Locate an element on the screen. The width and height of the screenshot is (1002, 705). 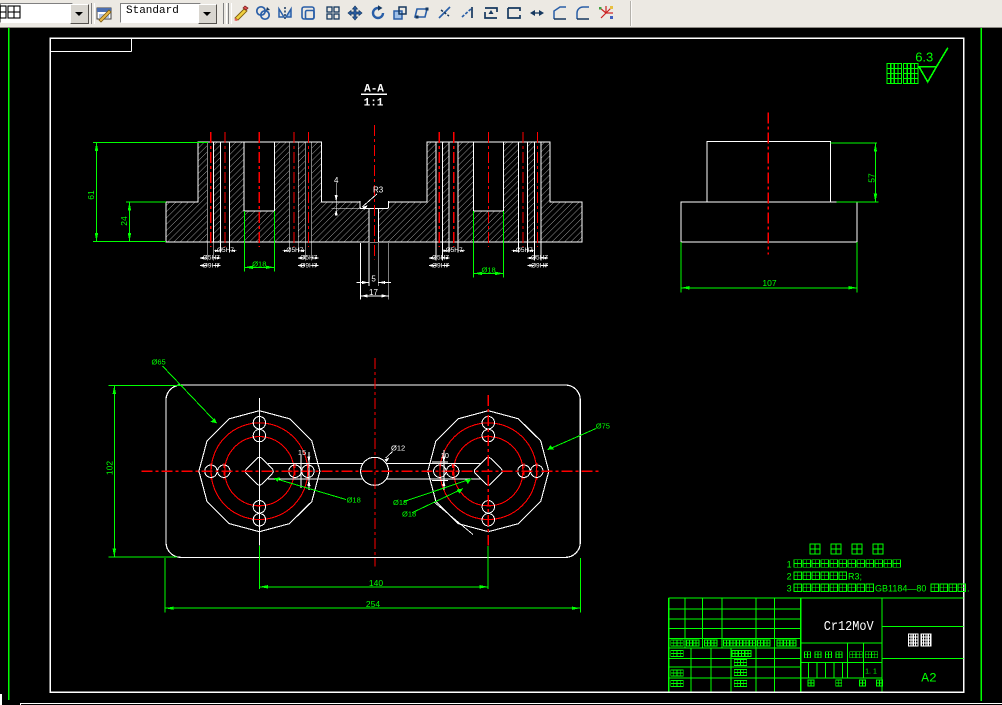
svg-text: R3; is located at coordinates (855, 577).